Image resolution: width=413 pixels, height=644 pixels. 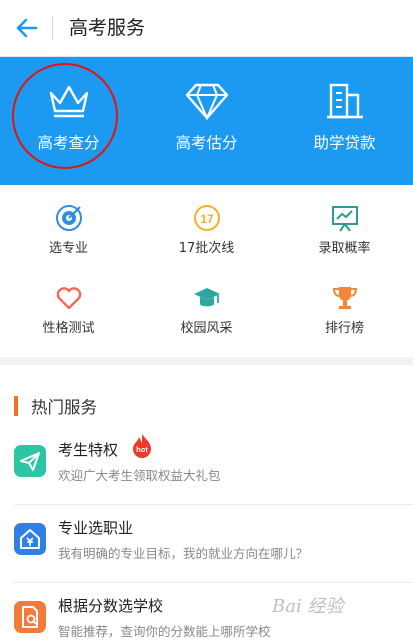 I want to click on service-item-major-to-career: 专业选职业 我有明确的专业目标，我的就业方向在哪儿？, so click(x=206, y=545).